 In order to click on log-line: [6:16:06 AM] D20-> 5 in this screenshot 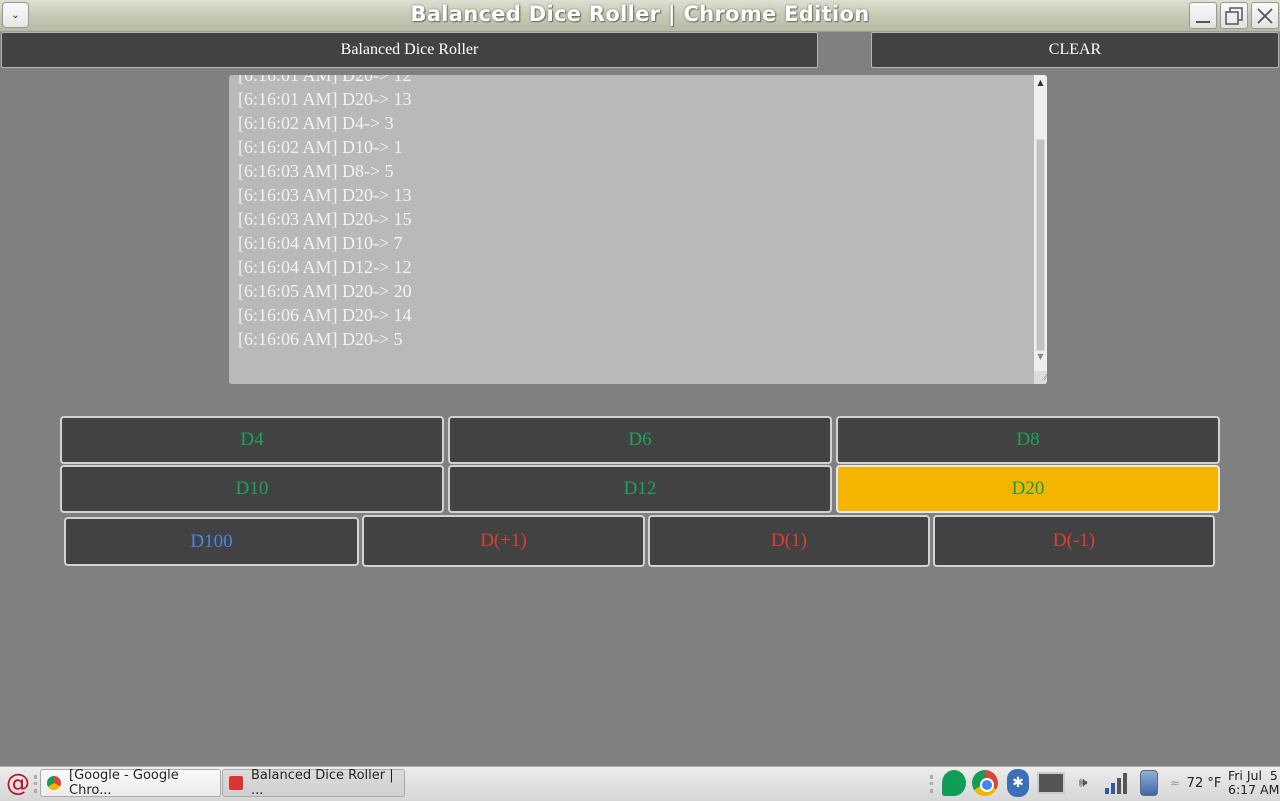, I will do `click(320, 339)`.